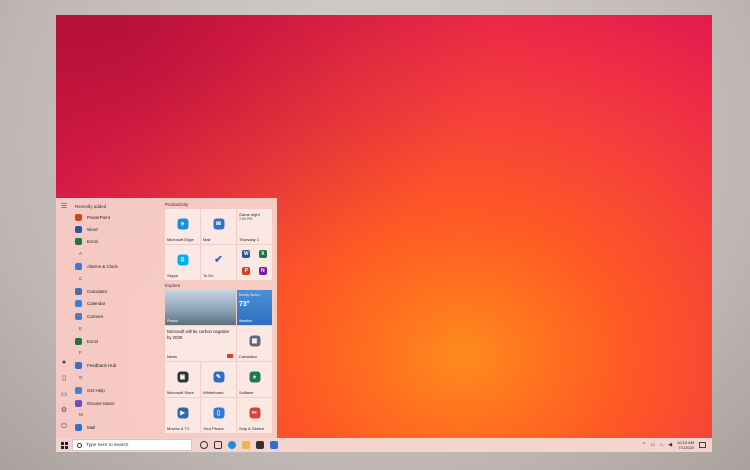 The image size is (750, 470). Describe the element at coordinates (118, 366) in the screenshot. I see `app-list-item: Feedback Hub` at that location.